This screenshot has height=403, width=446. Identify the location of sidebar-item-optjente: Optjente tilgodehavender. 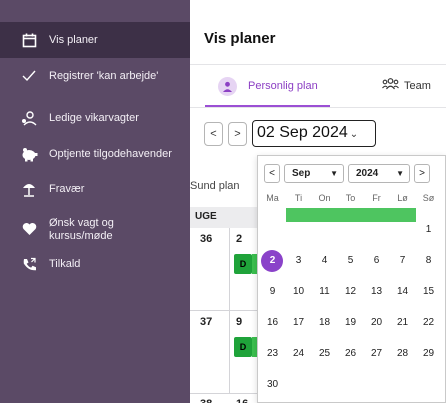
(95, 154).